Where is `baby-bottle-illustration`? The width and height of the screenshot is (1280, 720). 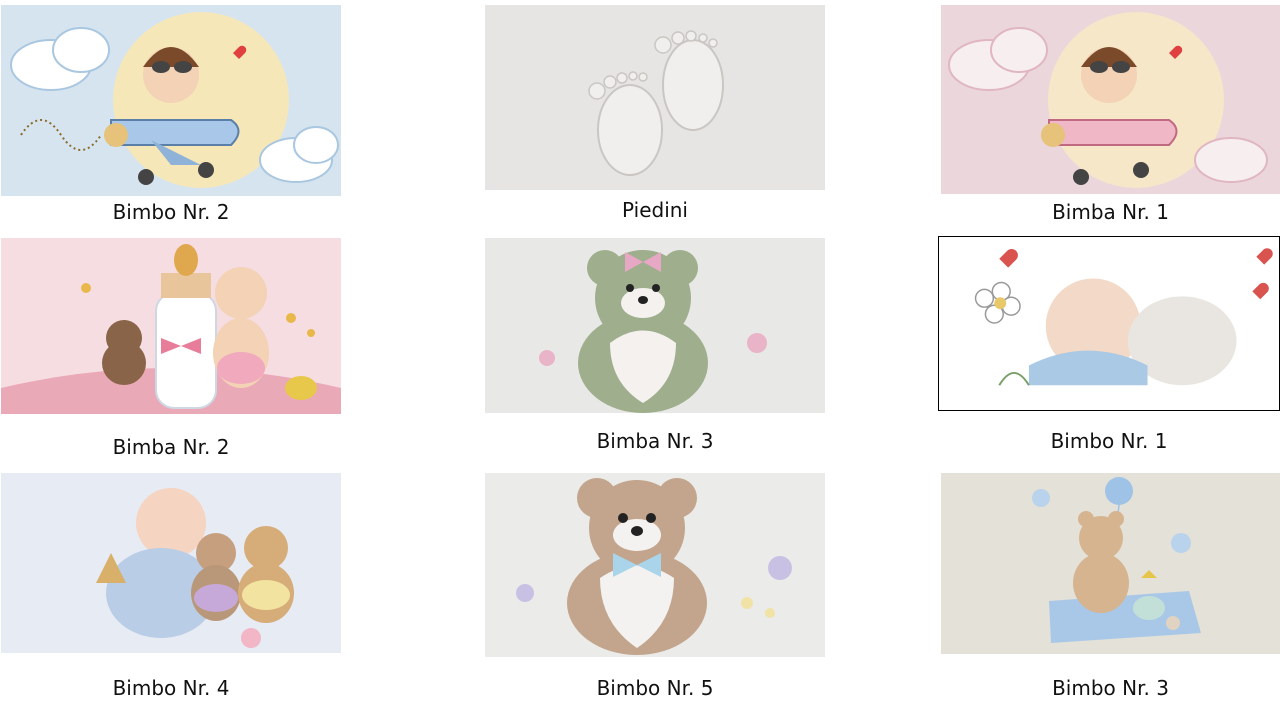
baby-bottle-illustration is located at coordinates (171, 326).